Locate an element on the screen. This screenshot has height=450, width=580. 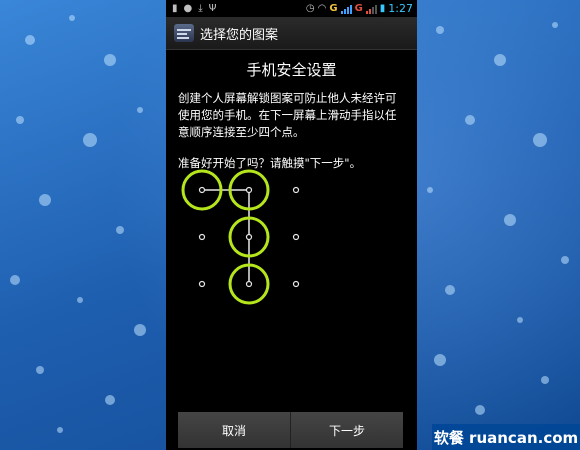
download-icon: ⤓ is located at coordinates (200, 8).